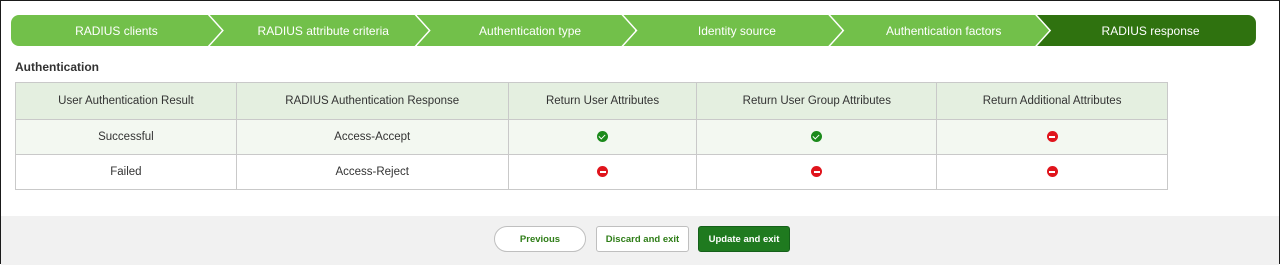 This screenshot has width=1280, height=265. I want to click on header-return-additional-attributes: Return Additional Attributes, so click(1052, 101).